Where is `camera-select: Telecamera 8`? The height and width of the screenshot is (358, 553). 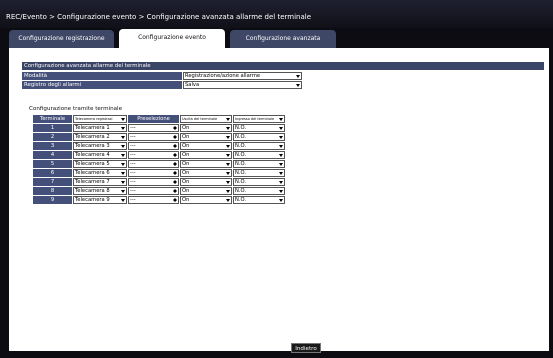 camera-select: Telecamera 8 is located at coordinates (100, 191).